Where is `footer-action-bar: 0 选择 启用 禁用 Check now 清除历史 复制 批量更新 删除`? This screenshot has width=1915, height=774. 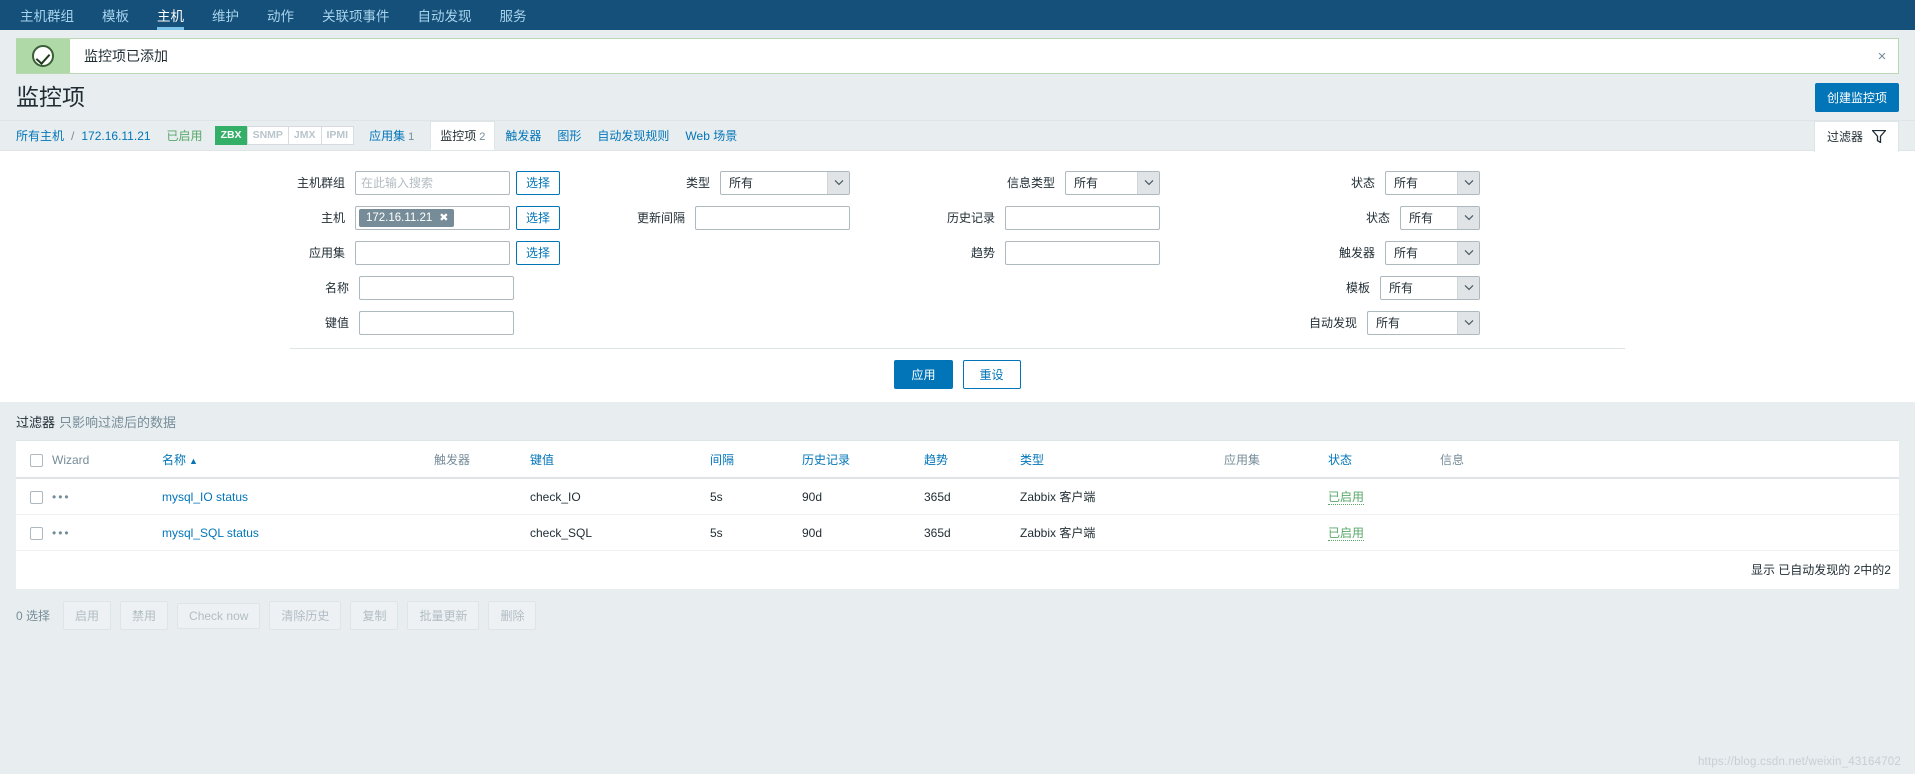
footer-action-bar: 0 选择 启用 禁用 Check now 清除历史 复制 批量更新 删除 is located at coordinates (957, 609).